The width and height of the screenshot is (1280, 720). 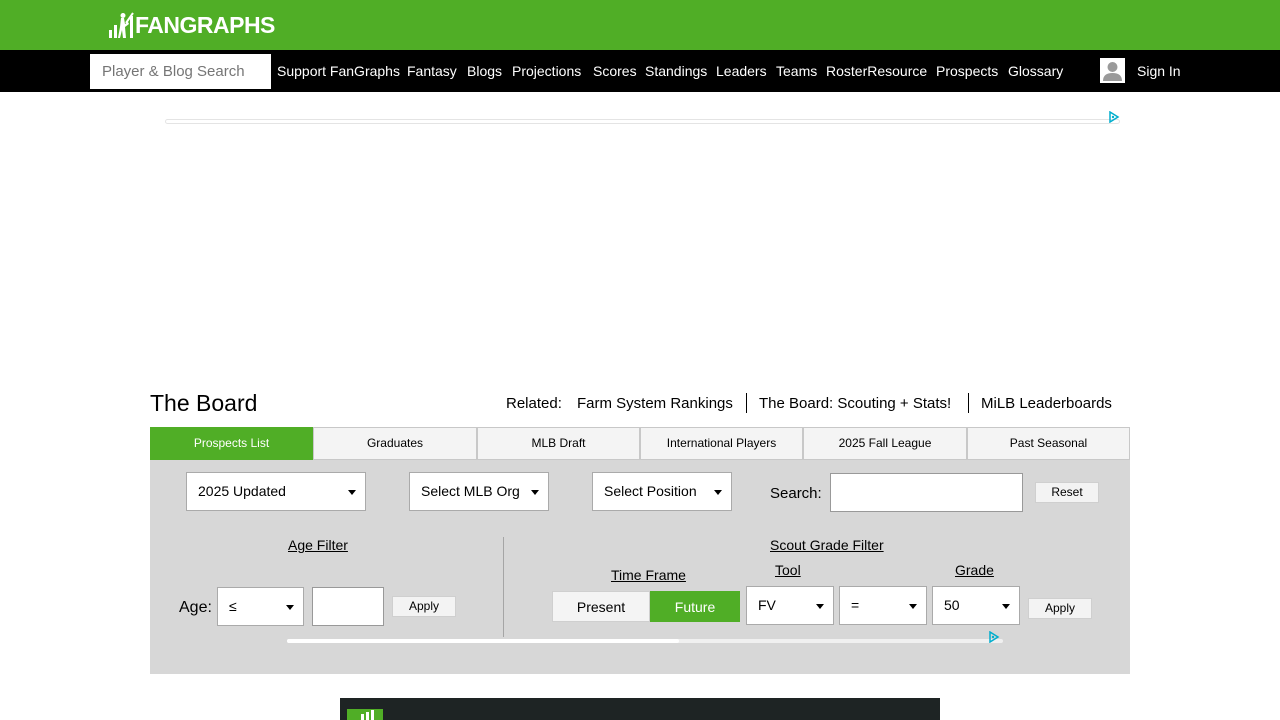 What do you see at coordinates (796, 71) in the screenshot?
I see `nav-teams: Teams` at bounding box center [796, 71].